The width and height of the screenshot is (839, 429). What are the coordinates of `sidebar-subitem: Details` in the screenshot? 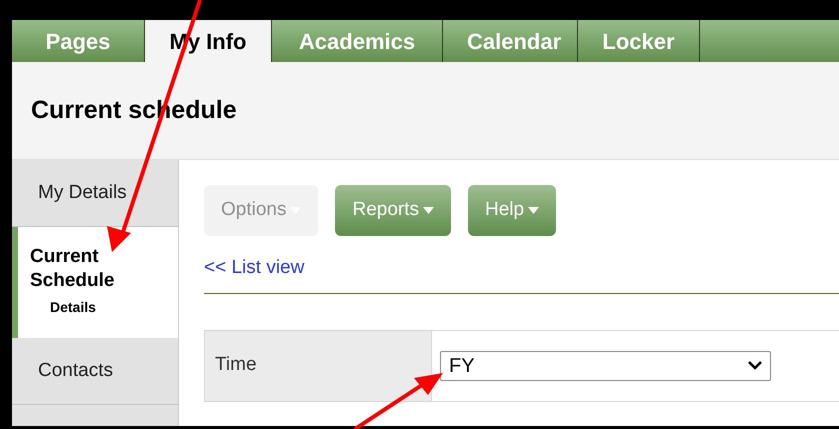 It's located at (73, 307).